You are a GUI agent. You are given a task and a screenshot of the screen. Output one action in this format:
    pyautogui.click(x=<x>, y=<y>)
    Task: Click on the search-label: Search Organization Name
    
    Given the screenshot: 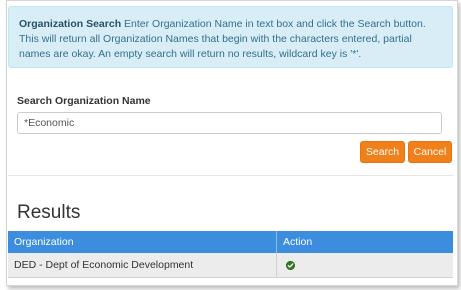 What is the action you would take?
    pyautogui.click(x=84, y=101)
    